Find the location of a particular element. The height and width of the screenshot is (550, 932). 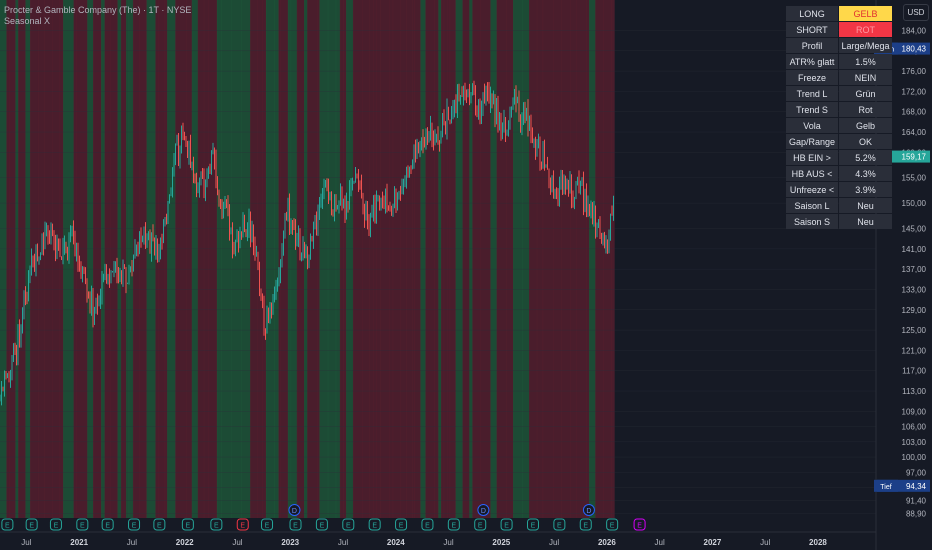

signal-row: Saison S Neu is located at coordinates (839, 221).